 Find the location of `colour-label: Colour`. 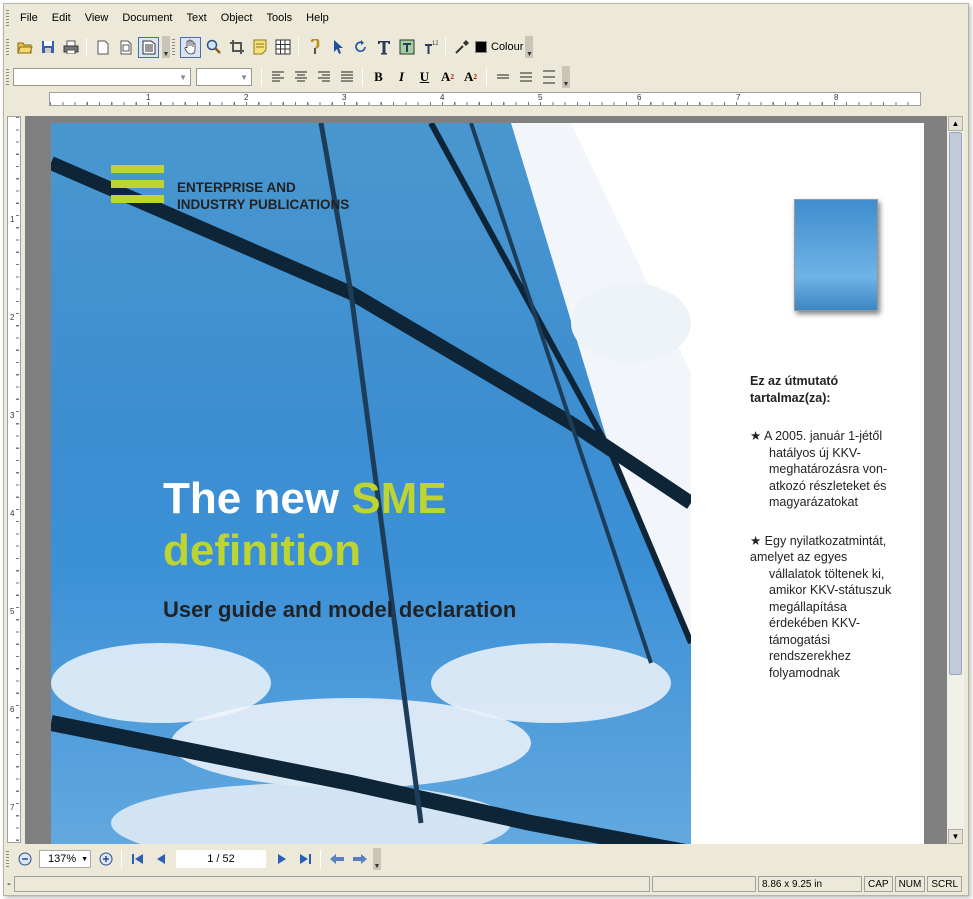

colour-label: Colour is located at coordinates (507, 47).